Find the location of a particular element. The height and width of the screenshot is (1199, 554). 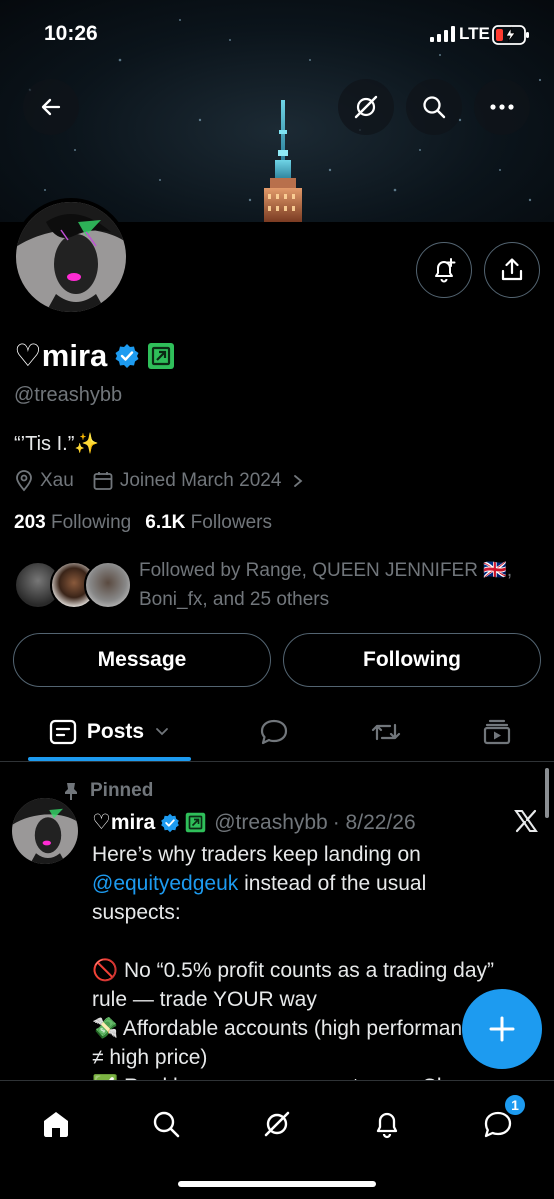

followers-label: Followers is located at coordinates (231, 522).